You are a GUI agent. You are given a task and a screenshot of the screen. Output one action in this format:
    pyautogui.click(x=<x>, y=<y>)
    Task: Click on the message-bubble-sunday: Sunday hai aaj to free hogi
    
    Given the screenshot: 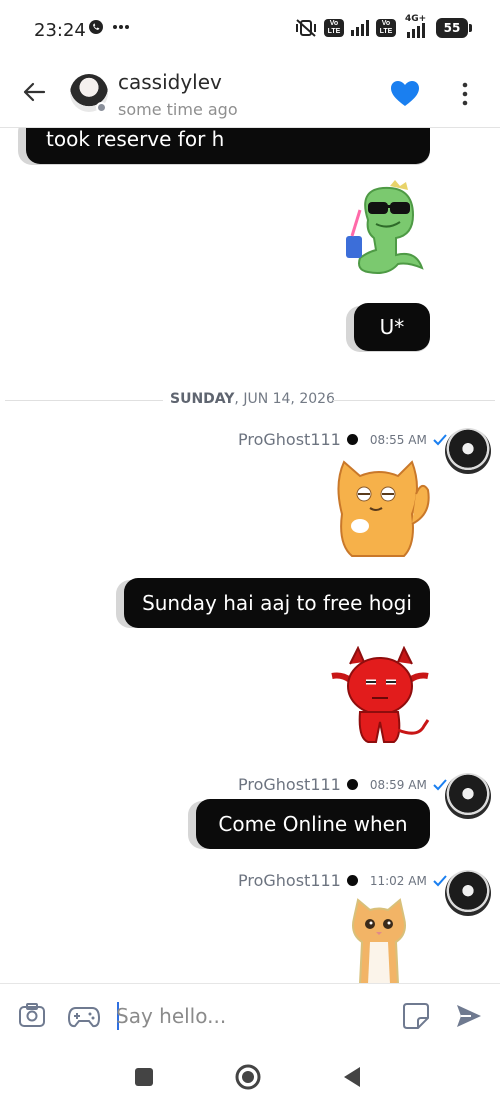 What is the action you would take?
    pyautogui.click(x=277, y=603)
    